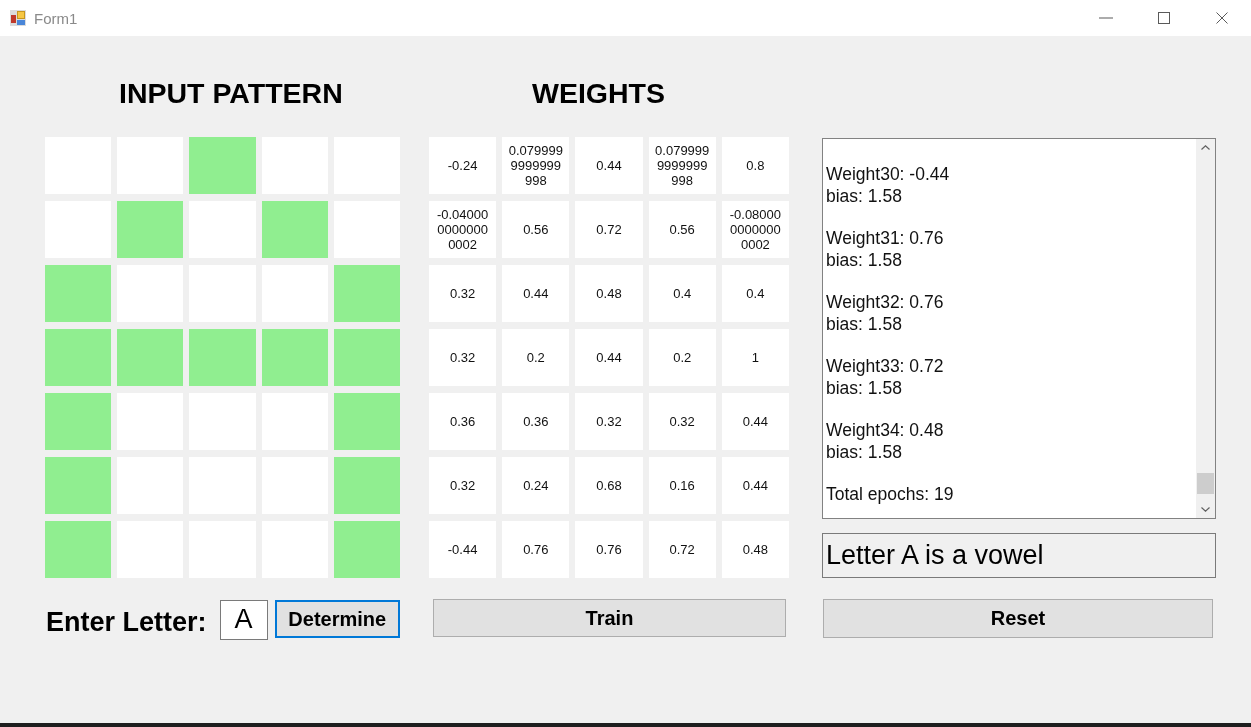 The width and height of the screenshot is (1251, 727). Describe the element at coordinates (609, 618) in the screenshot. I see `train-button: Train` at that location.